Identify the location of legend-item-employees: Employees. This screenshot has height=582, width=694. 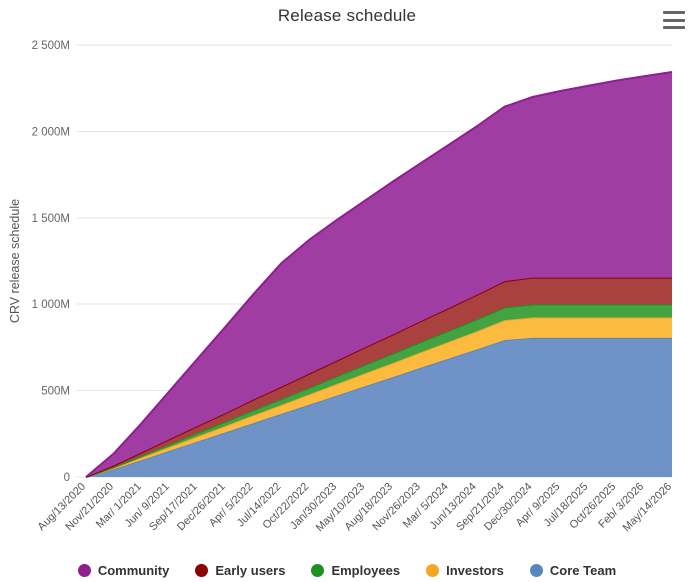
(355, 570).